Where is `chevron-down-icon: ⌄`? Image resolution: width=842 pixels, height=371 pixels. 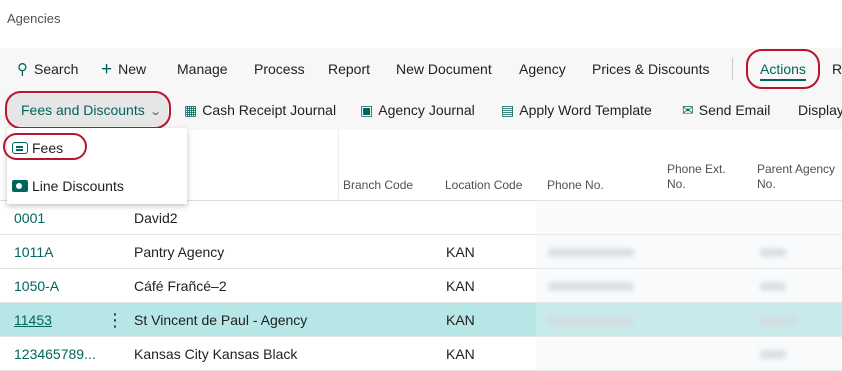
chevron-down-icon: ⌄ is located at coordinates (155, 112).